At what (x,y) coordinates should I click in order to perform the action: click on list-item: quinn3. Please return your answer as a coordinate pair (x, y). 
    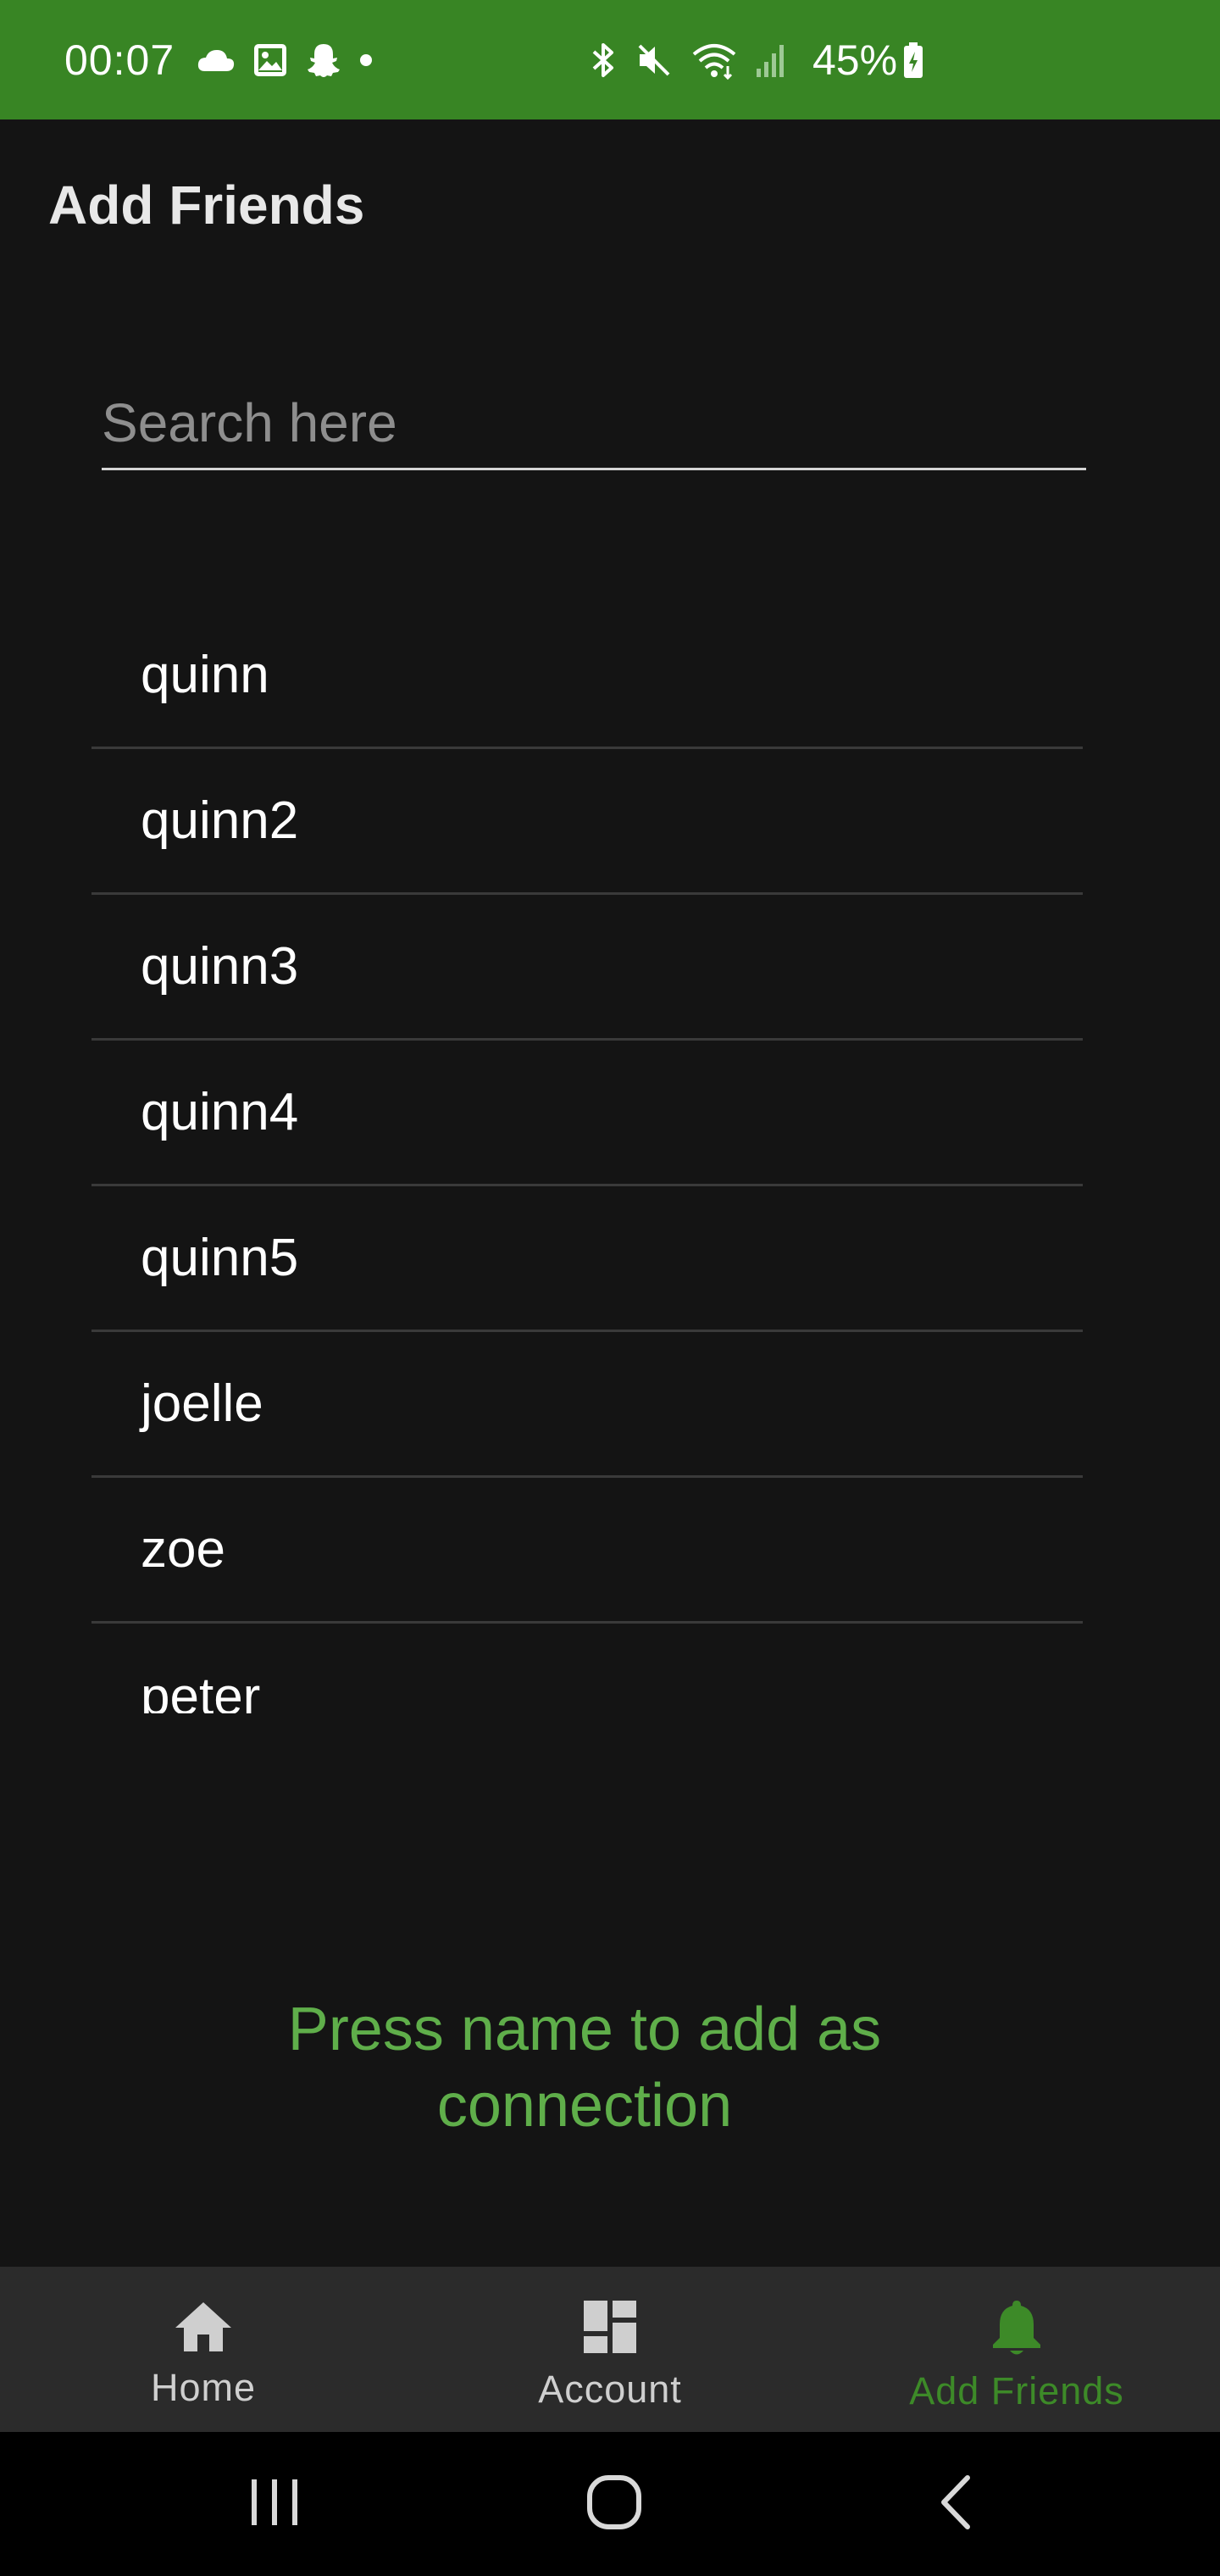
    Looking at the image, I should click on (587, 968).